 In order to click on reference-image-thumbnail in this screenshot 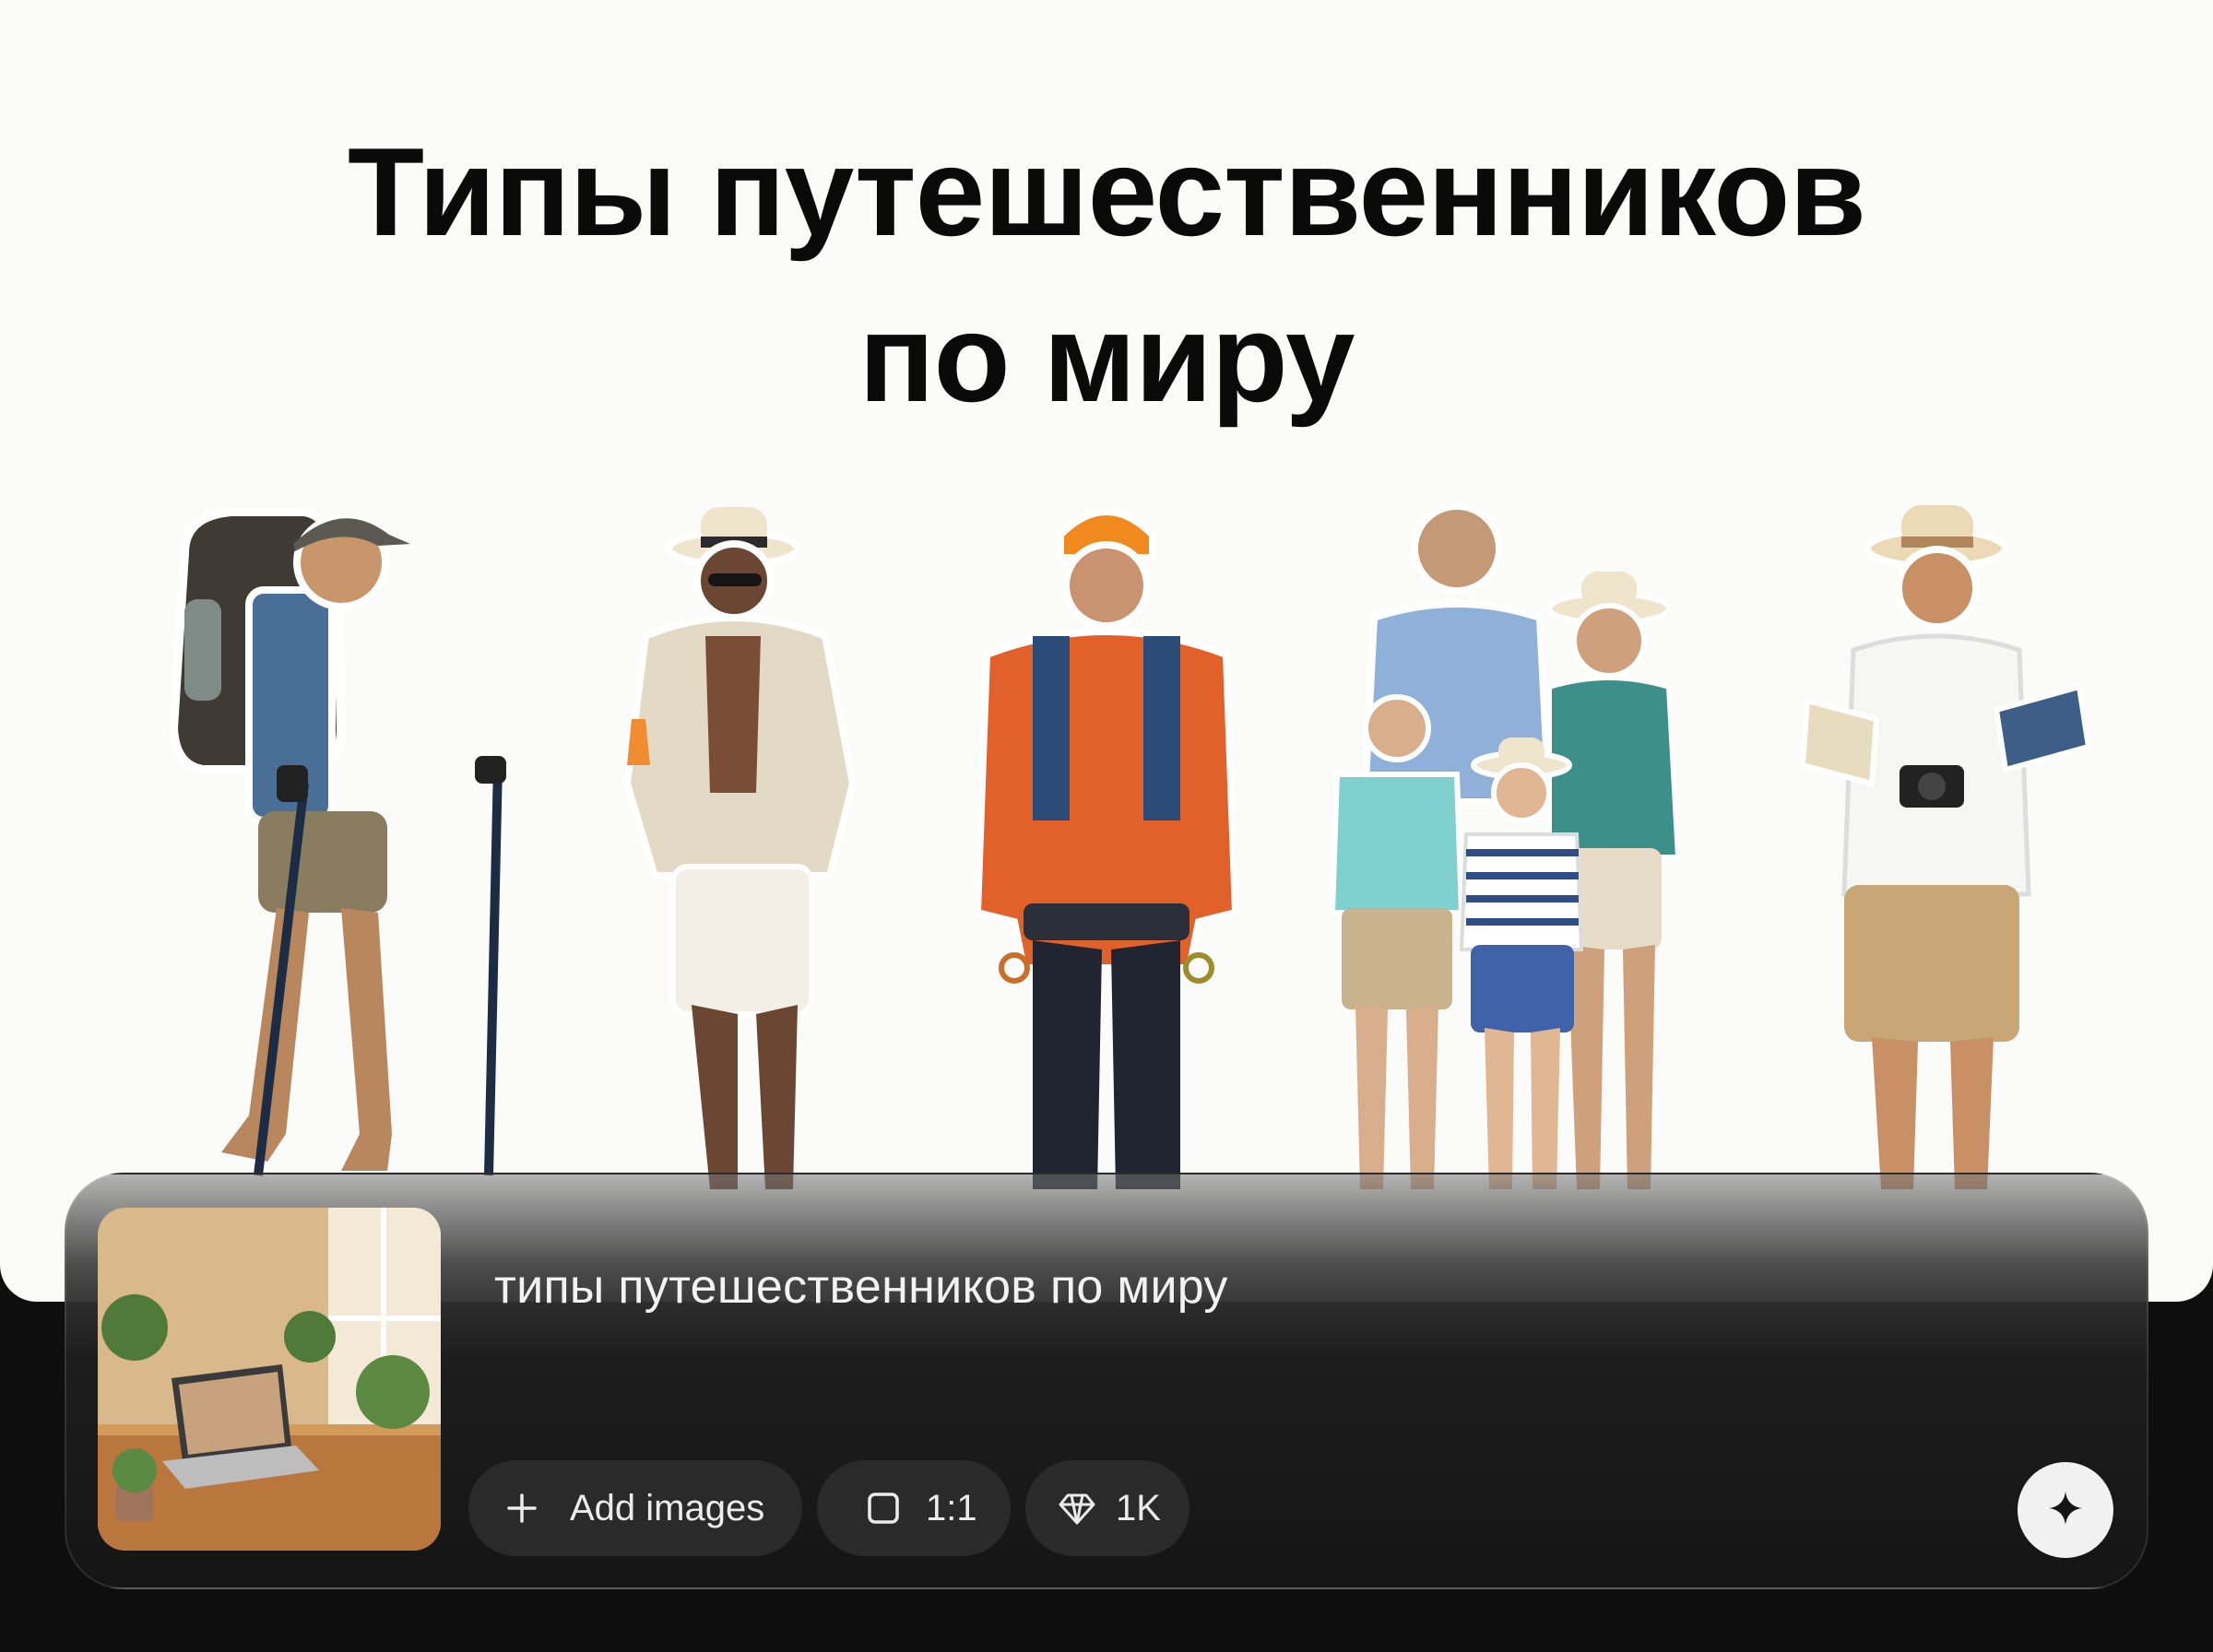, I will do `click(269, 1379)`.